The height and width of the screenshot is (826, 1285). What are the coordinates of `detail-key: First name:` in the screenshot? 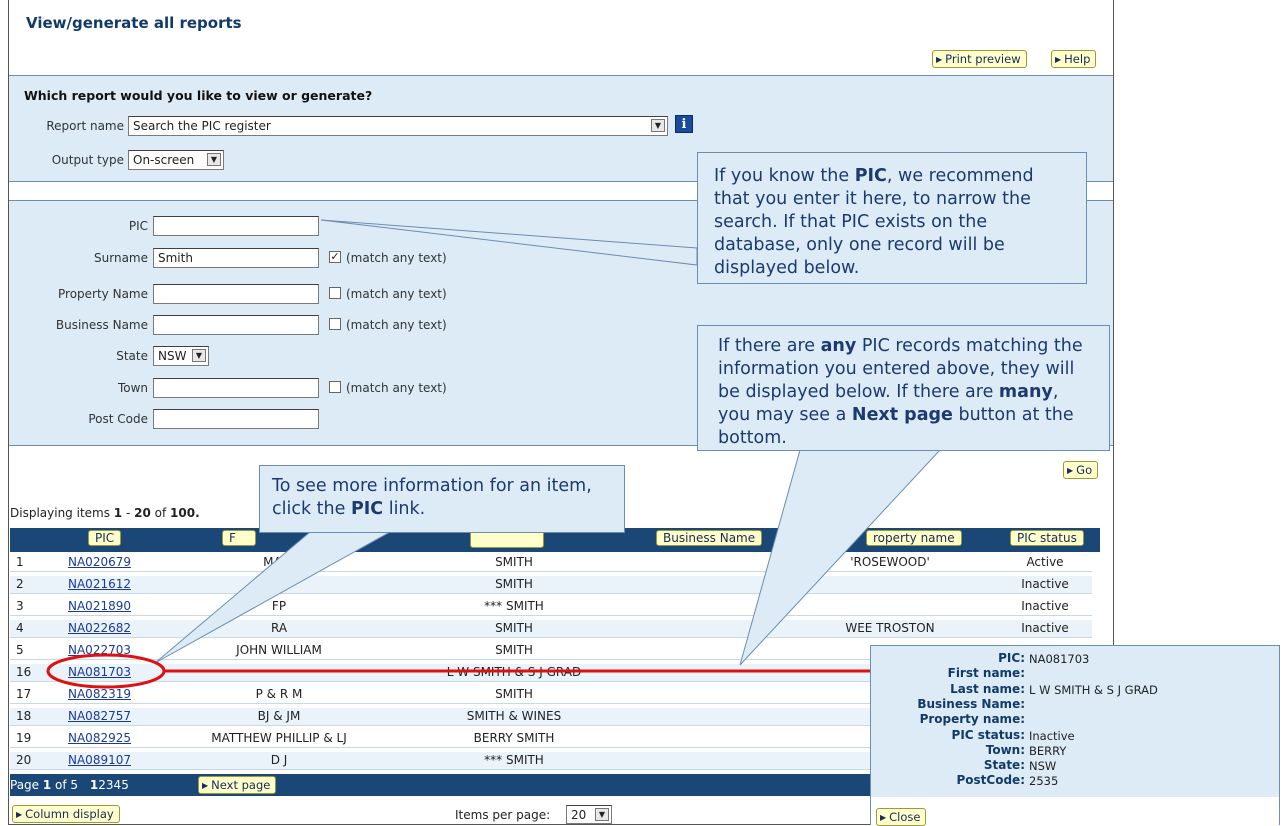 It's located at (986, 673).